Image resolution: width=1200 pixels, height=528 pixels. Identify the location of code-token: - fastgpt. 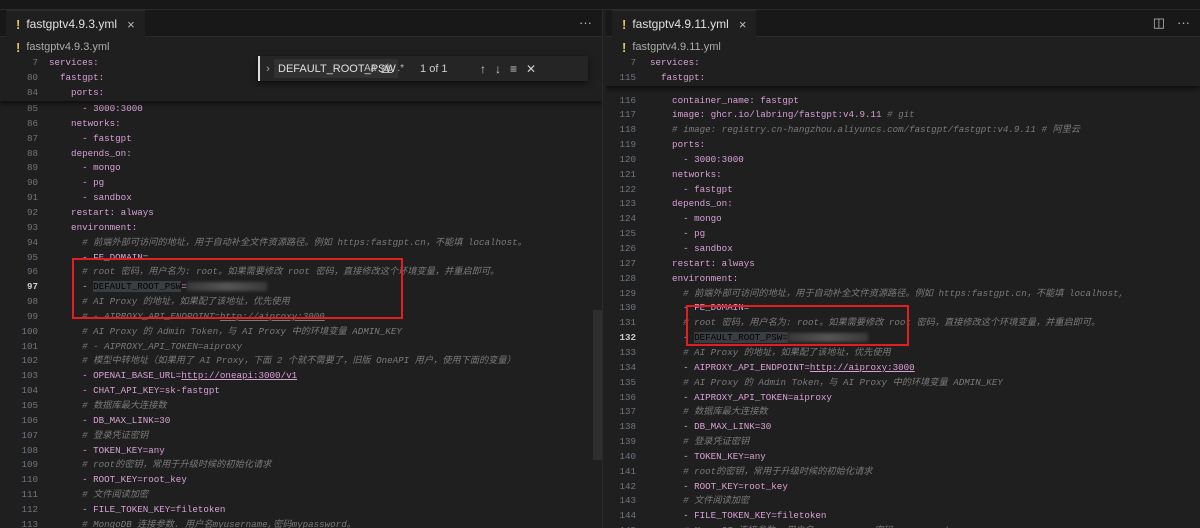
(90, 138).